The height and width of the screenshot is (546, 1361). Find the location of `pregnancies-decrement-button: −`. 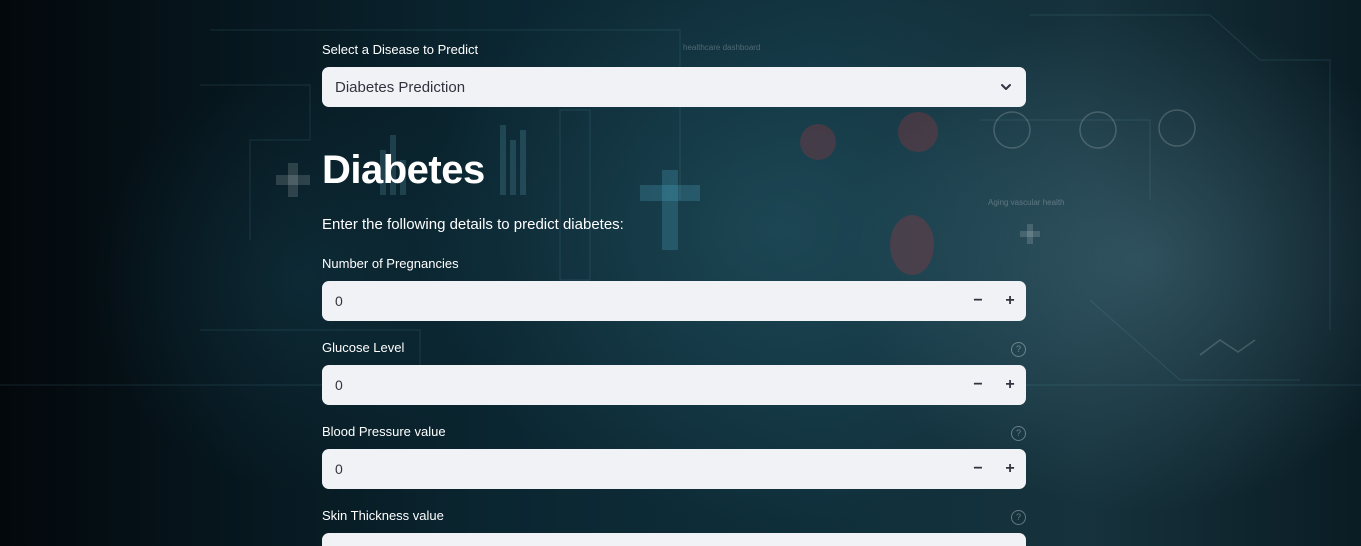

pregnancies-decrement-button: − is located at coordinates (978, 301).